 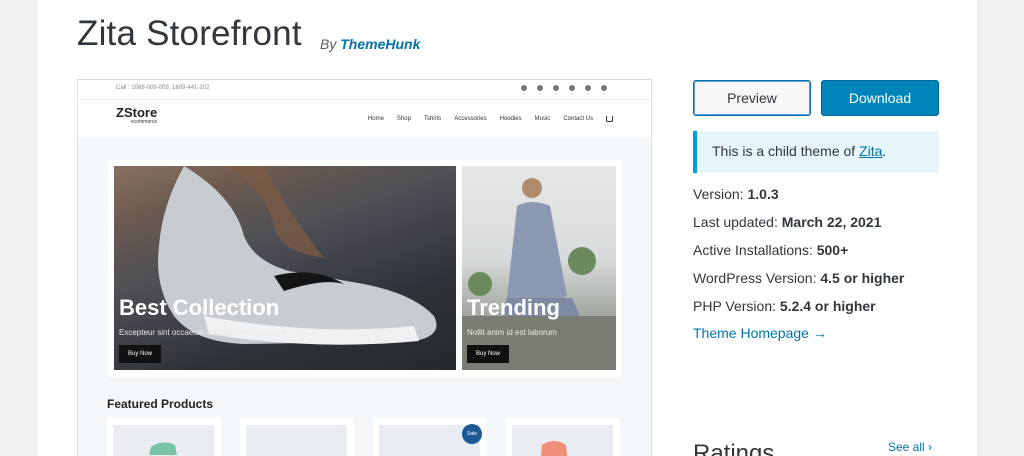 I want to click on notice-suffix: ., so click(x=884, y=151).